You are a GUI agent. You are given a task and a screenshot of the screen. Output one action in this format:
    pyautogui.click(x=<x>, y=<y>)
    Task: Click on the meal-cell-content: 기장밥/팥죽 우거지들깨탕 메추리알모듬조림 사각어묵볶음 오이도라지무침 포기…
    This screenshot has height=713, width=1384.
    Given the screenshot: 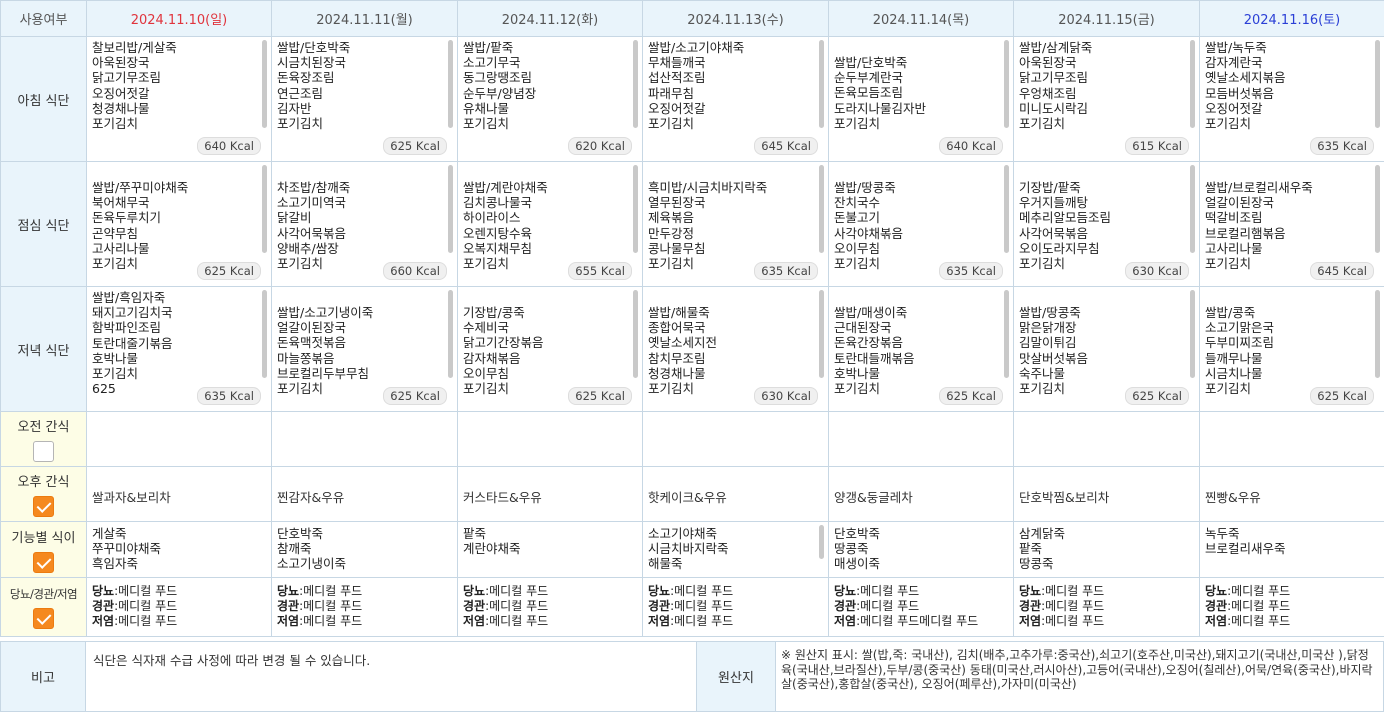 What is the action you would take?
    pyautogui.click(x=1106, y=224)
    